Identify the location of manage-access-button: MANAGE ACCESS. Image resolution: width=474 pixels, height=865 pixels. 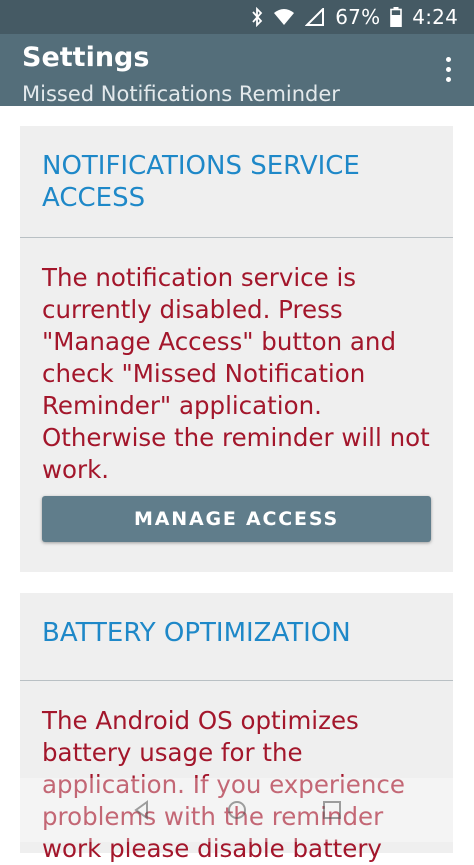
(236, 519).